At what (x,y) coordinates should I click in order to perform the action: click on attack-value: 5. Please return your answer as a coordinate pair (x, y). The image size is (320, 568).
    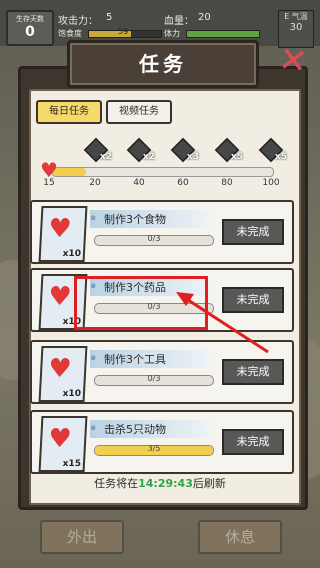
    Looking at the image, I should click on (109, 17).